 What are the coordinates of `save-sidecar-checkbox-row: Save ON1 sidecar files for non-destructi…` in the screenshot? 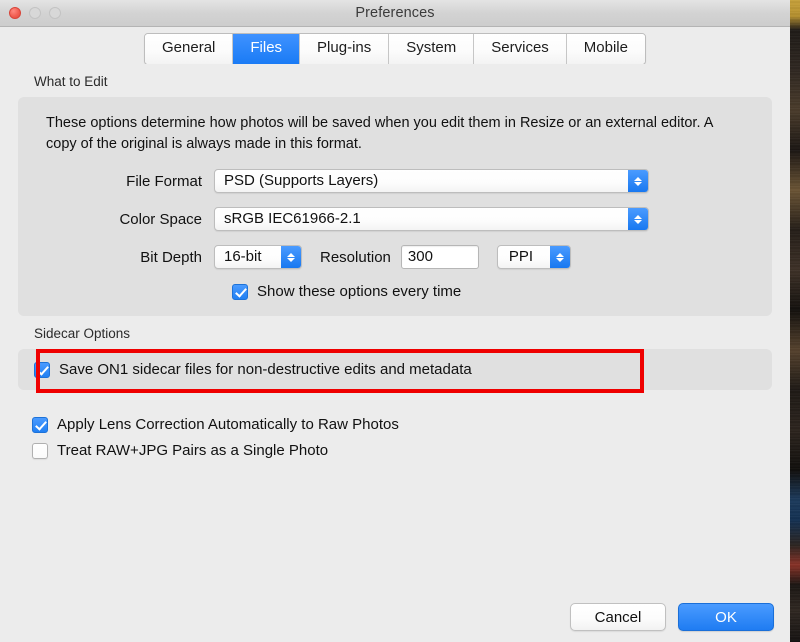 It's located at (395, 369).